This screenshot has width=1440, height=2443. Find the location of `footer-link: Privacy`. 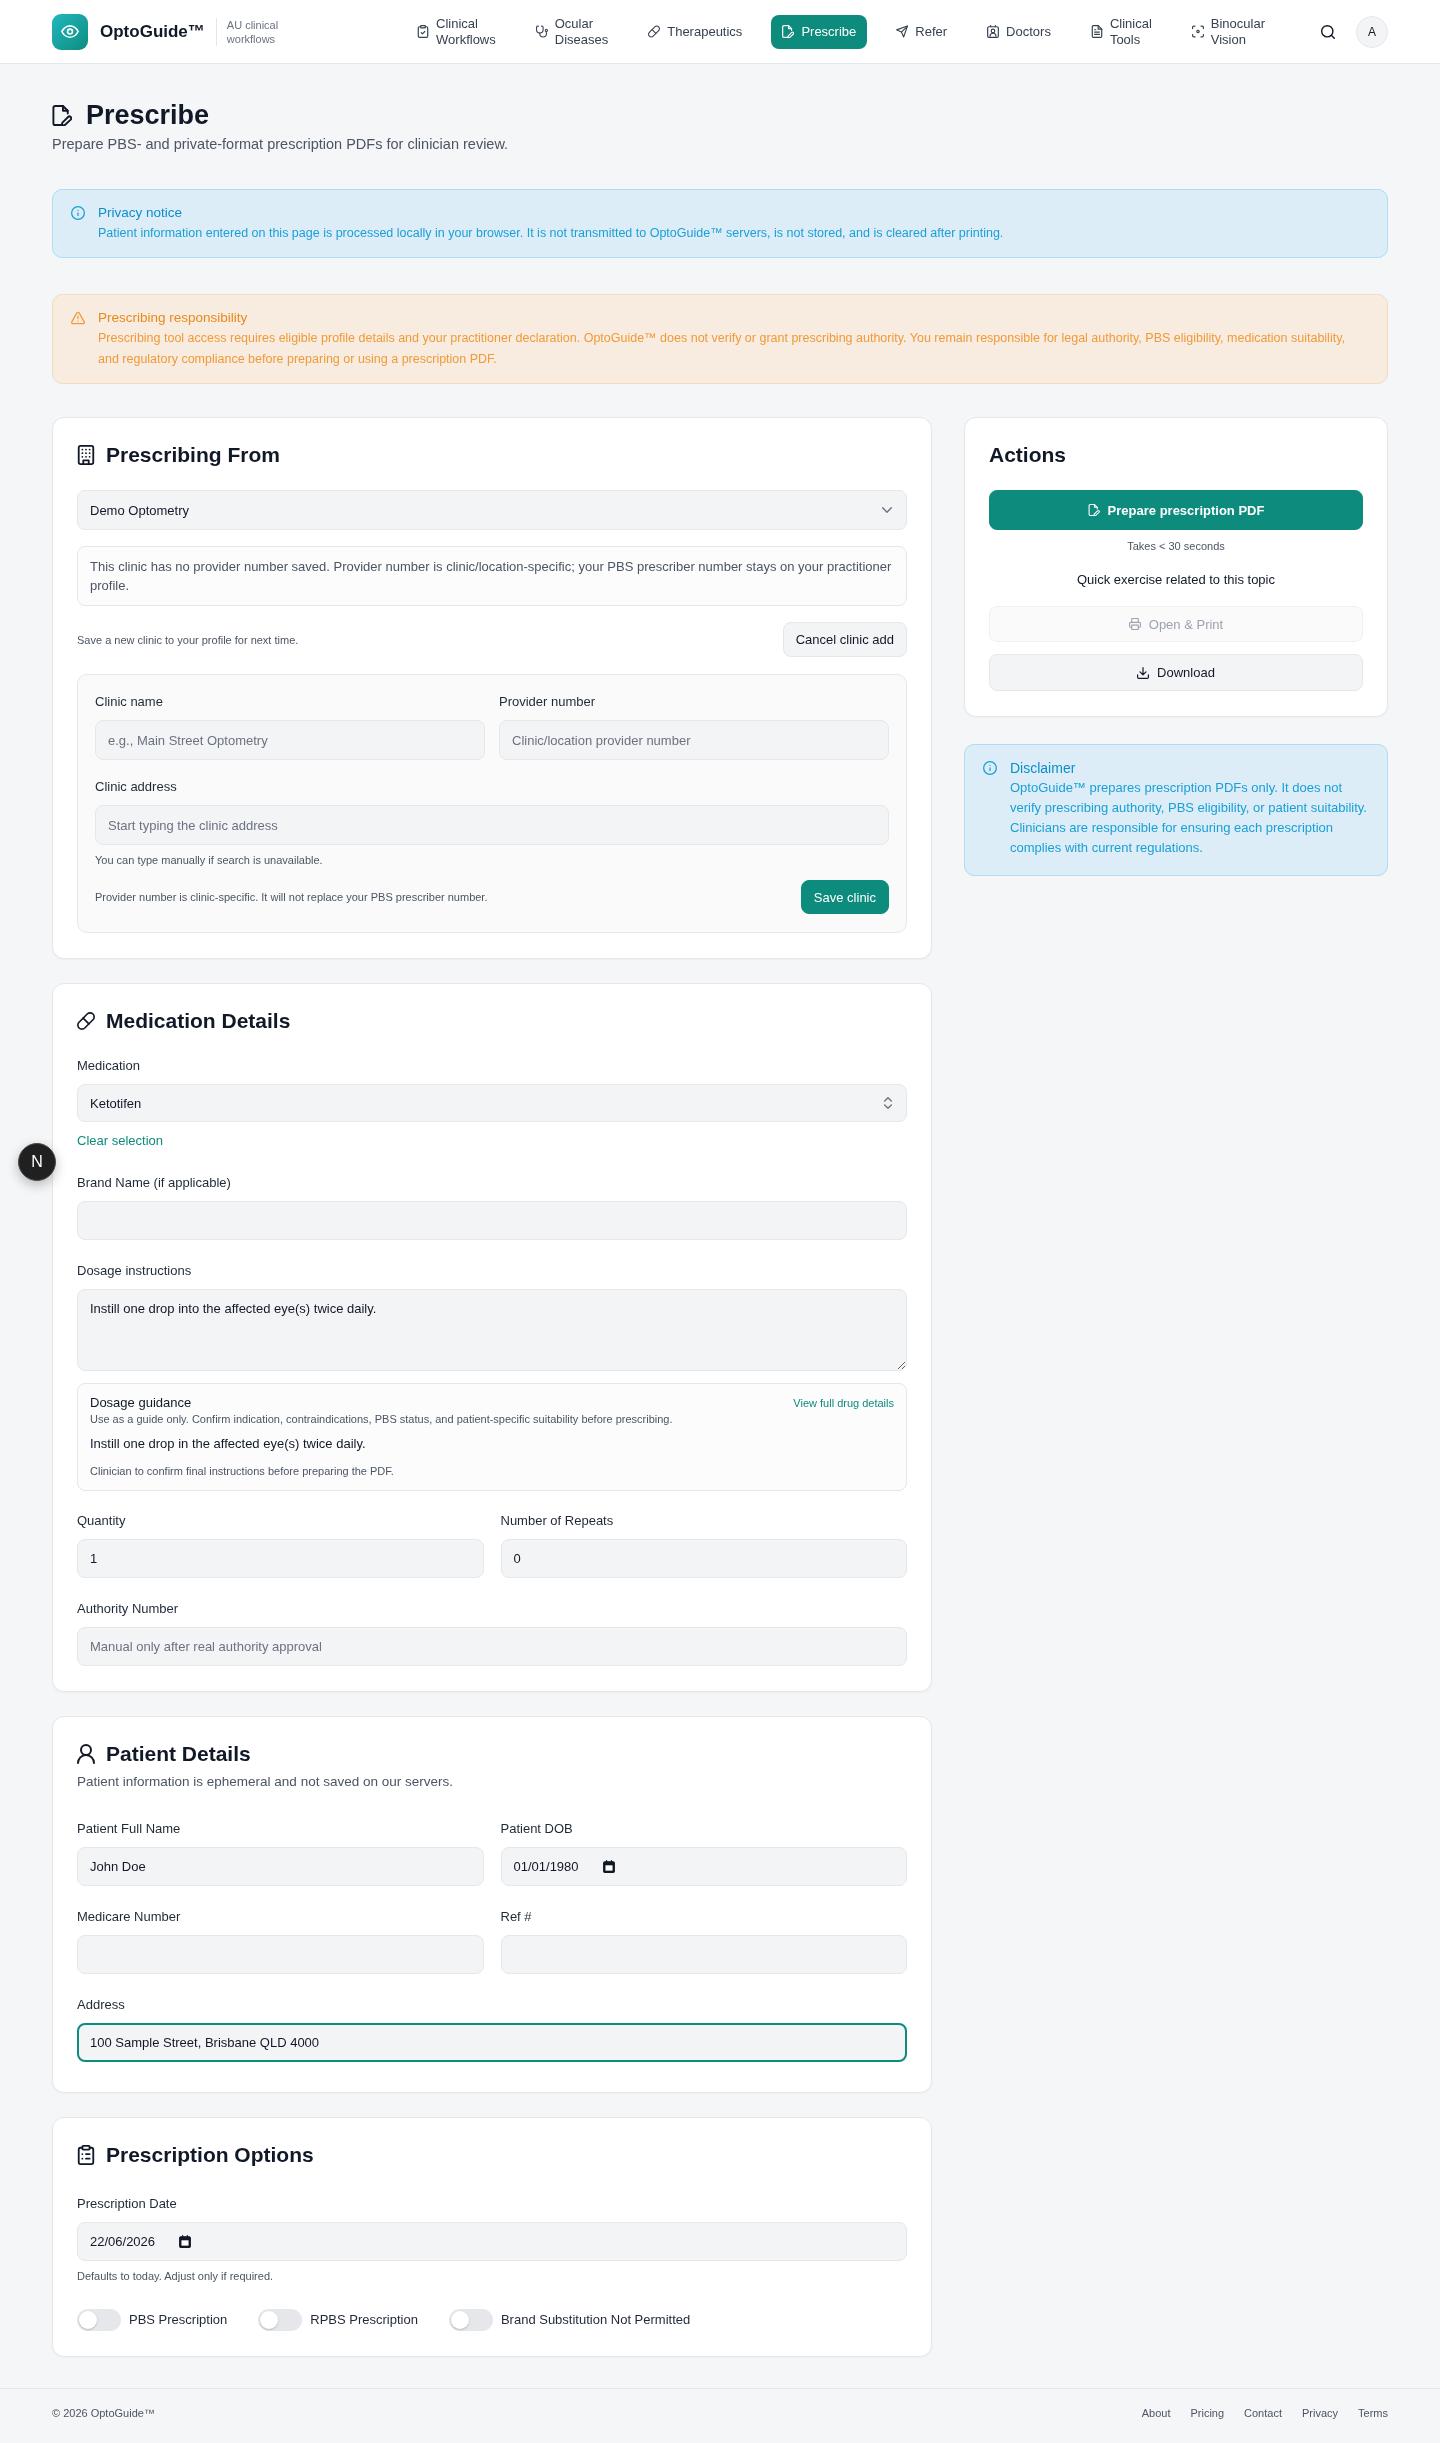

footer-link: Privacy is located at coordinates (1320, 2413).